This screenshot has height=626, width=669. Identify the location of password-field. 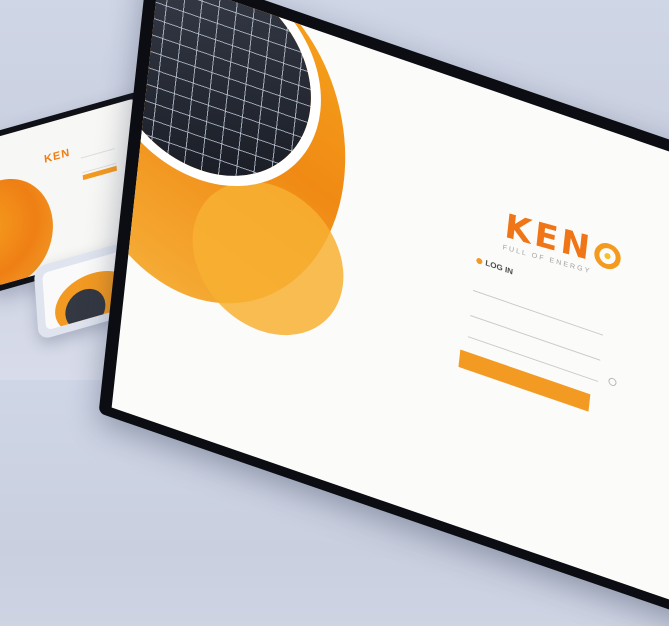
(535, 337).